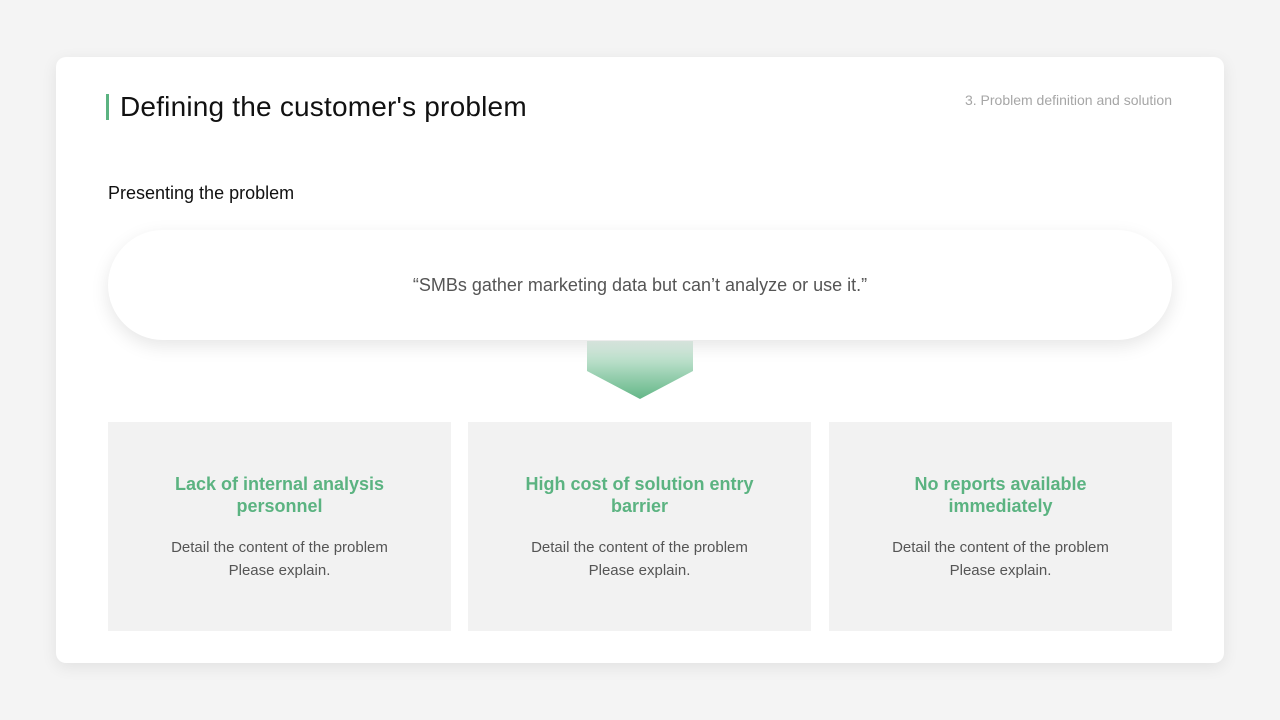 The image size is (1280, 720). Describe the element at coordinates (201, 193) in the screenshot. I see `section-subtitle: Presenting the problem` at that location.